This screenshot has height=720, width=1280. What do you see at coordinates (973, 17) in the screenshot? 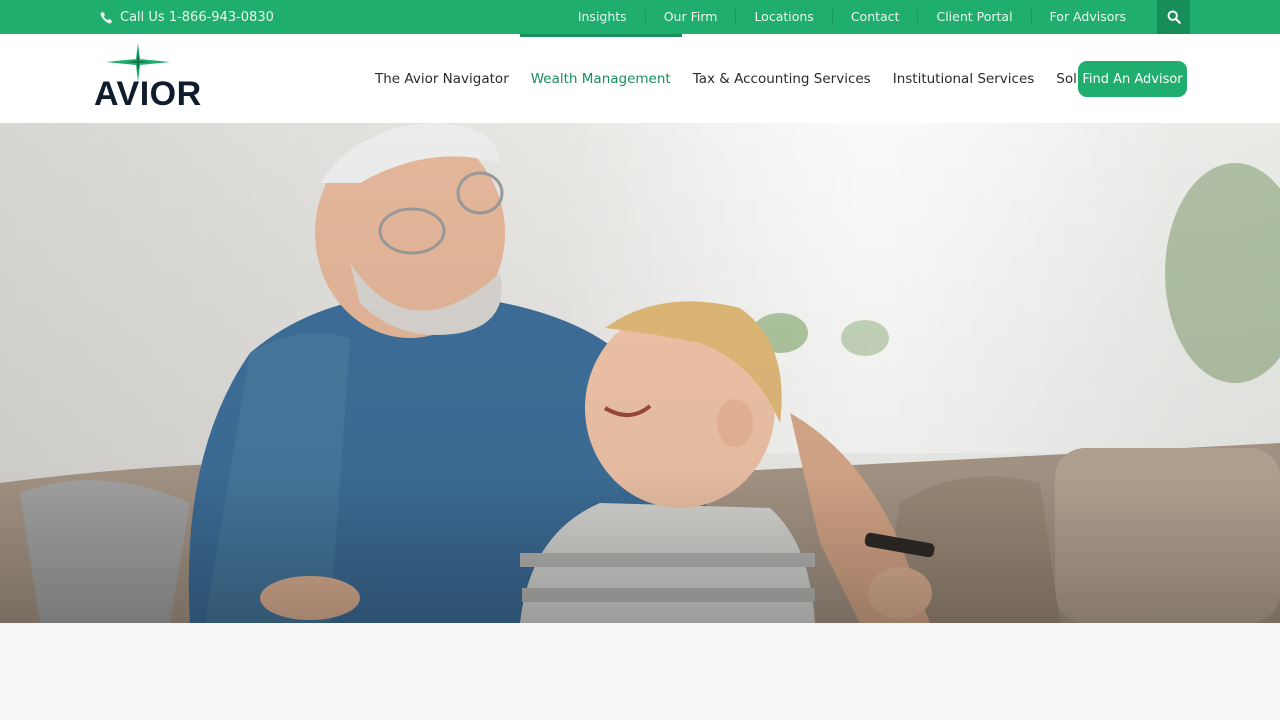
I see `utility-link-client-portal: Client Portal` at bounding box center [973, 17].